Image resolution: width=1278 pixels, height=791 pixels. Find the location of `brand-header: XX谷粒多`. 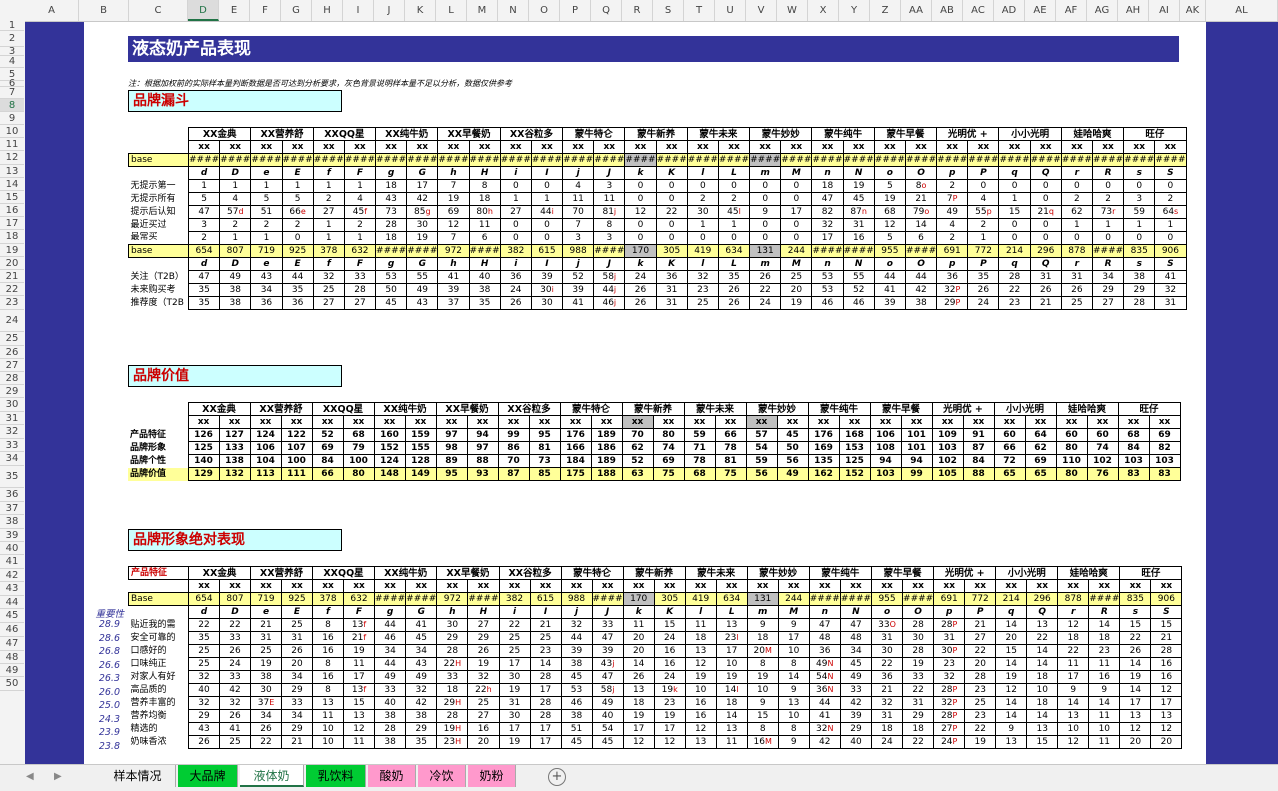

brand-header: XX谷粒多 is located at coordinates (530, 573).